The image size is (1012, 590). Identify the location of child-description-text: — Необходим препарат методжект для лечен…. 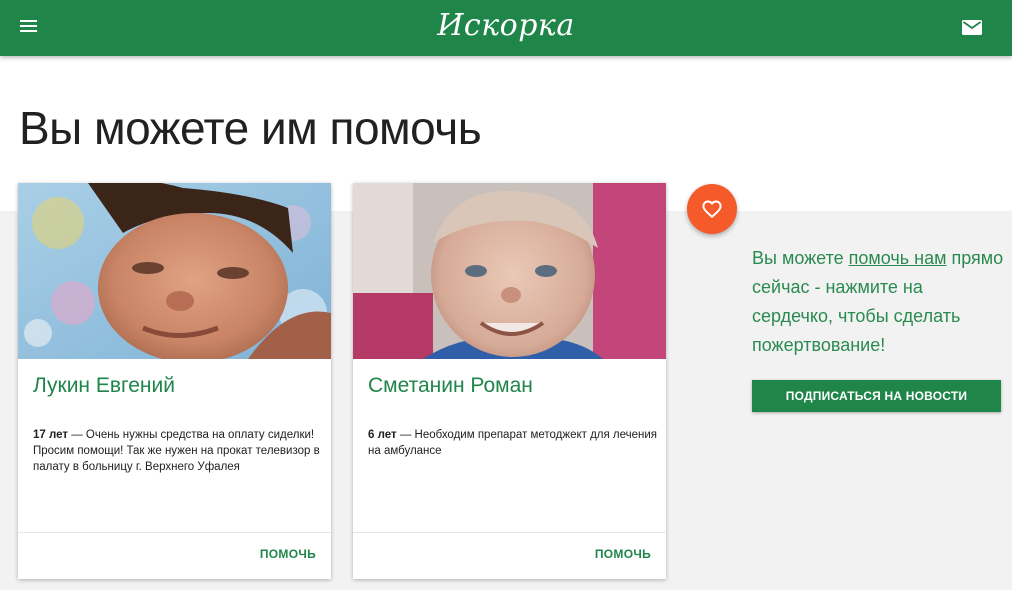
(513, 443).